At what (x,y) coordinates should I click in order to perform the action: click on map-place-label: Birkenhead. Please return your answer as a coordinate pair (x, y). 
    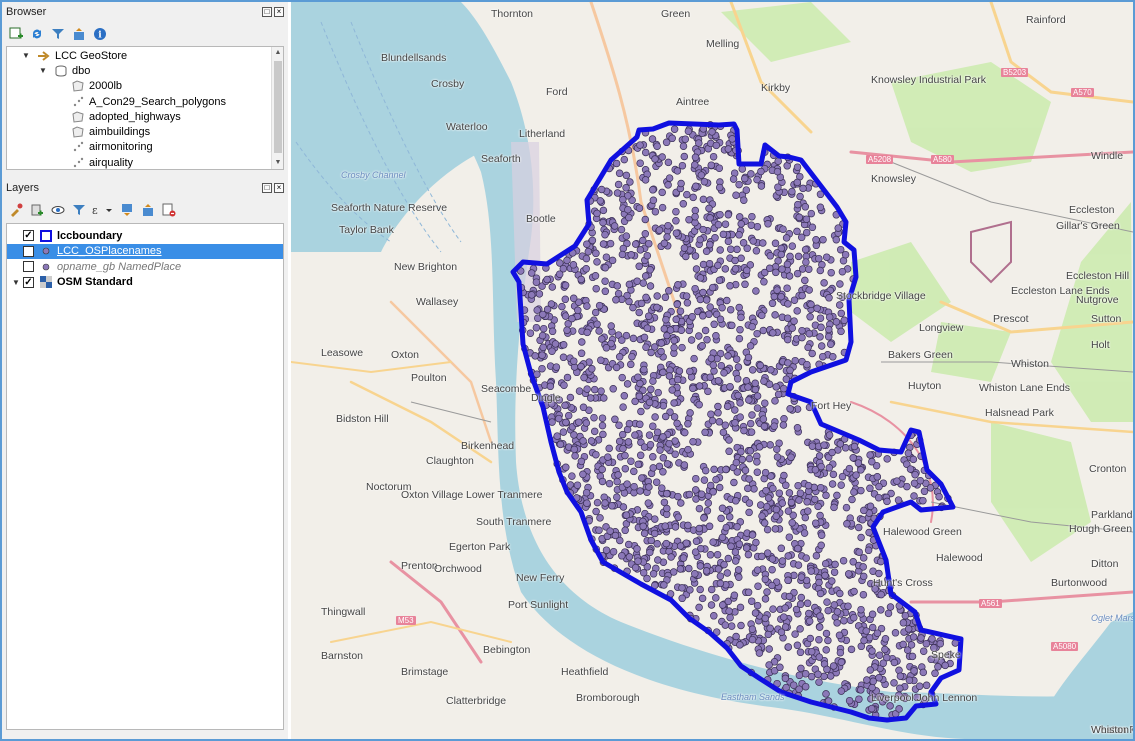
    Looking at the image, I should click on (488, 446).